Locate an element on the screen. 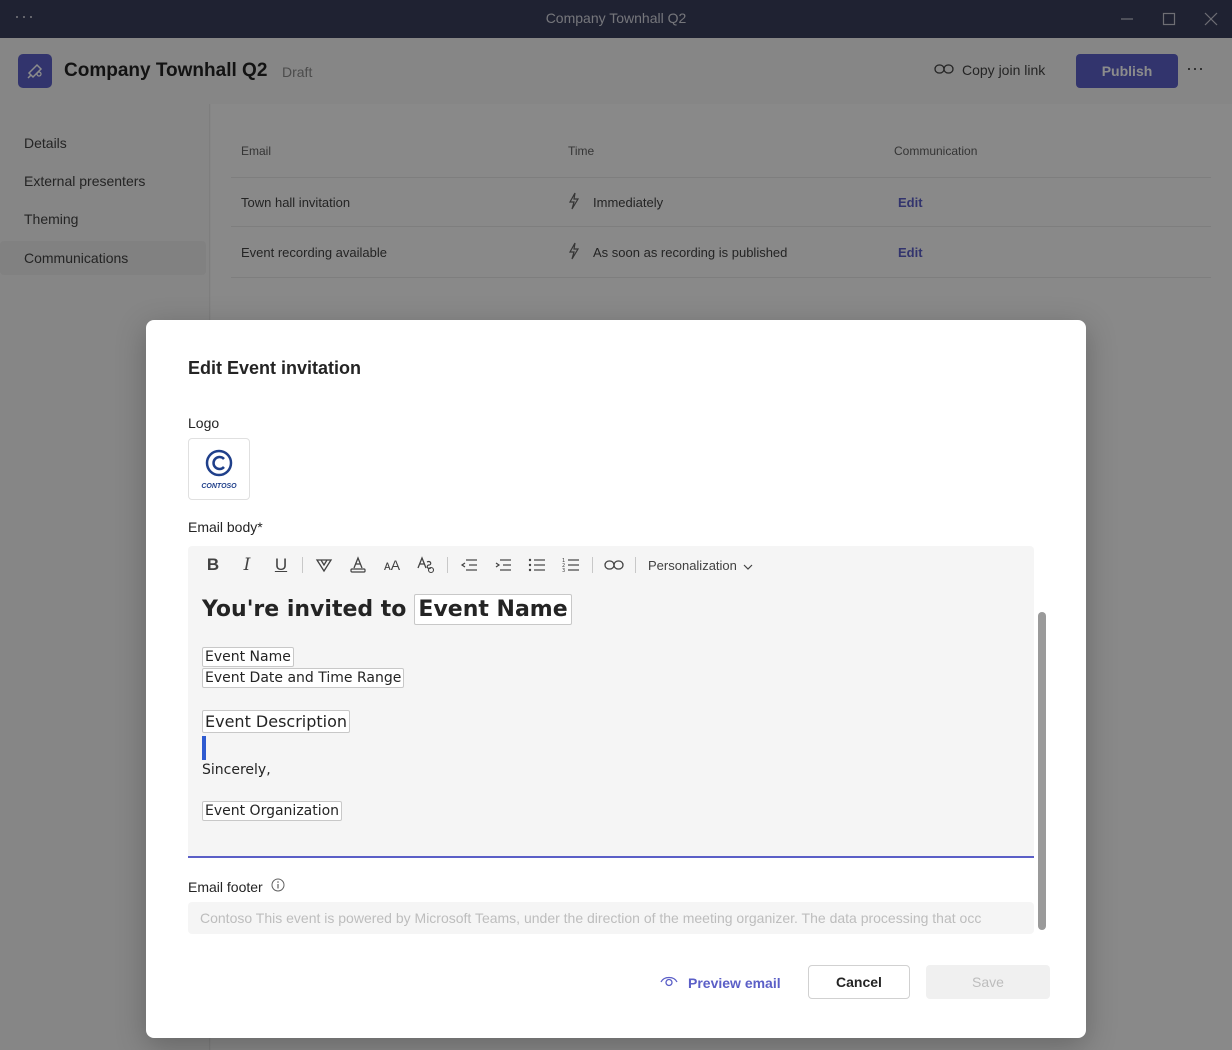 This screenshot has width=1232, height=1050. sign-off: Sincerely, is located at coordinates (236, 770).